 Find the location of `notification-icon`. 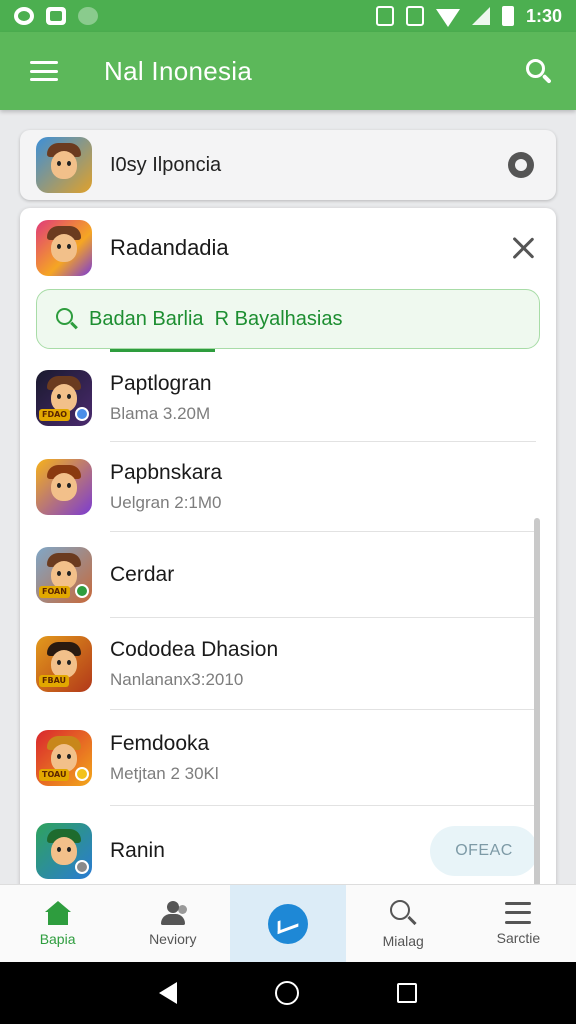

notification-icon is located at coordinates (24, 16).